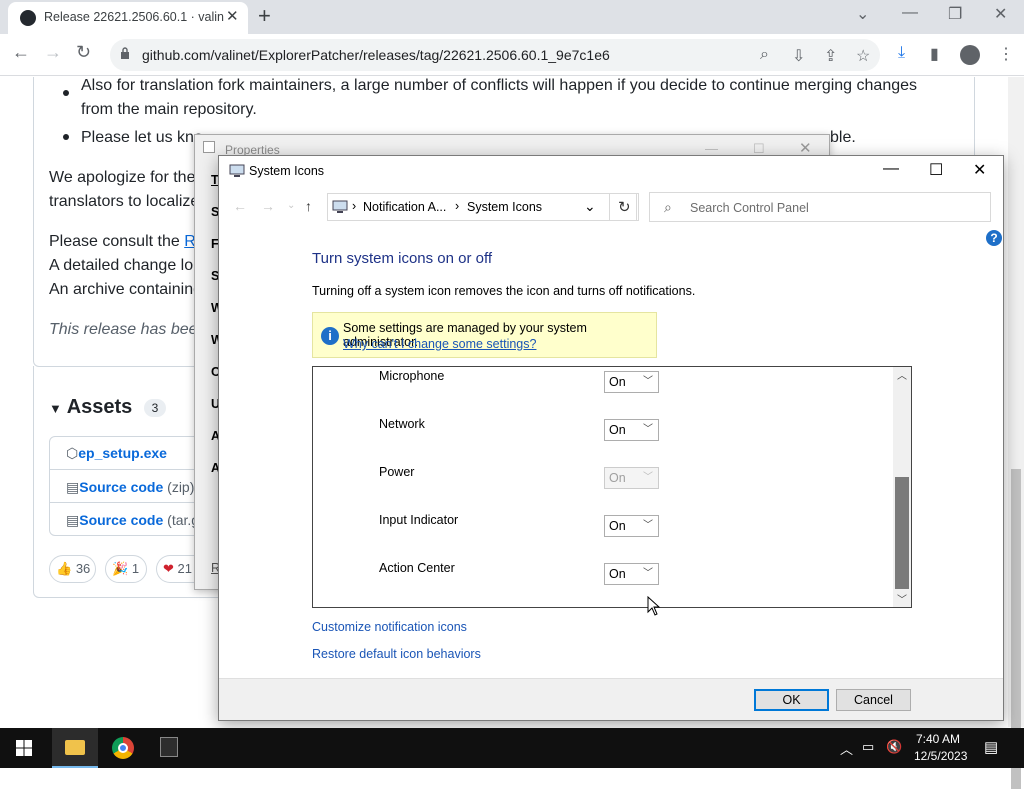 The image size is (1024, 789). I want to click on paragraph-text: A detailed change lo, so click(121, 265).